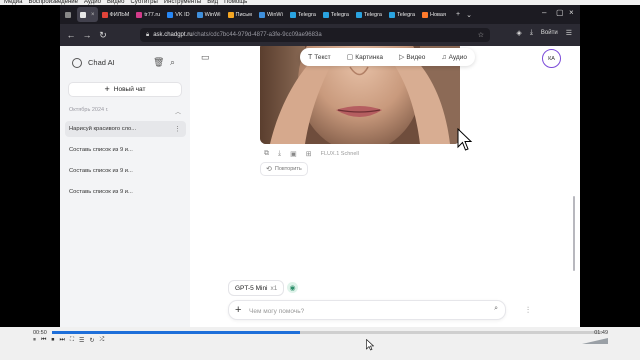 This screenshot has width=640, height=360. Describe the element at coordinates (125, 111) in the screenshot. I see `section-header: Октябрь 2024 г. ︿` at that location.